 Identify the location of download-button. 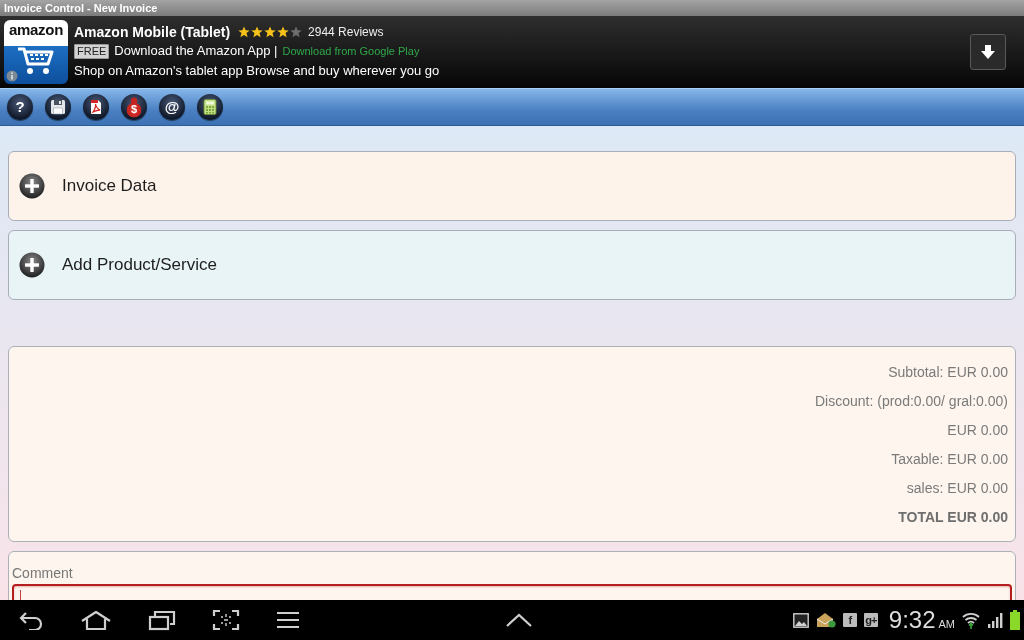
(988, 52).